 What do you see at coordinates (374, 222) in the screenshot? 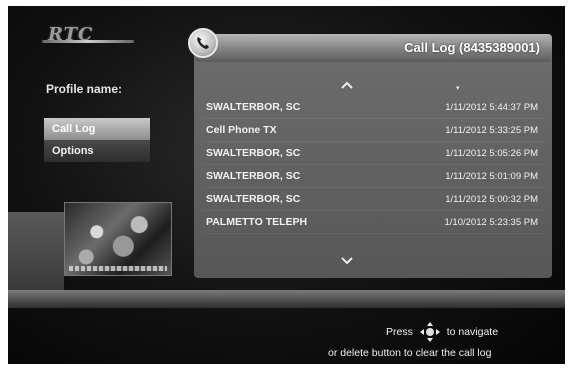
I see `call-log-row: PALMETTO TELEPH 1/10/2012 5:23:35 PM` at bounding box center [374, 222].